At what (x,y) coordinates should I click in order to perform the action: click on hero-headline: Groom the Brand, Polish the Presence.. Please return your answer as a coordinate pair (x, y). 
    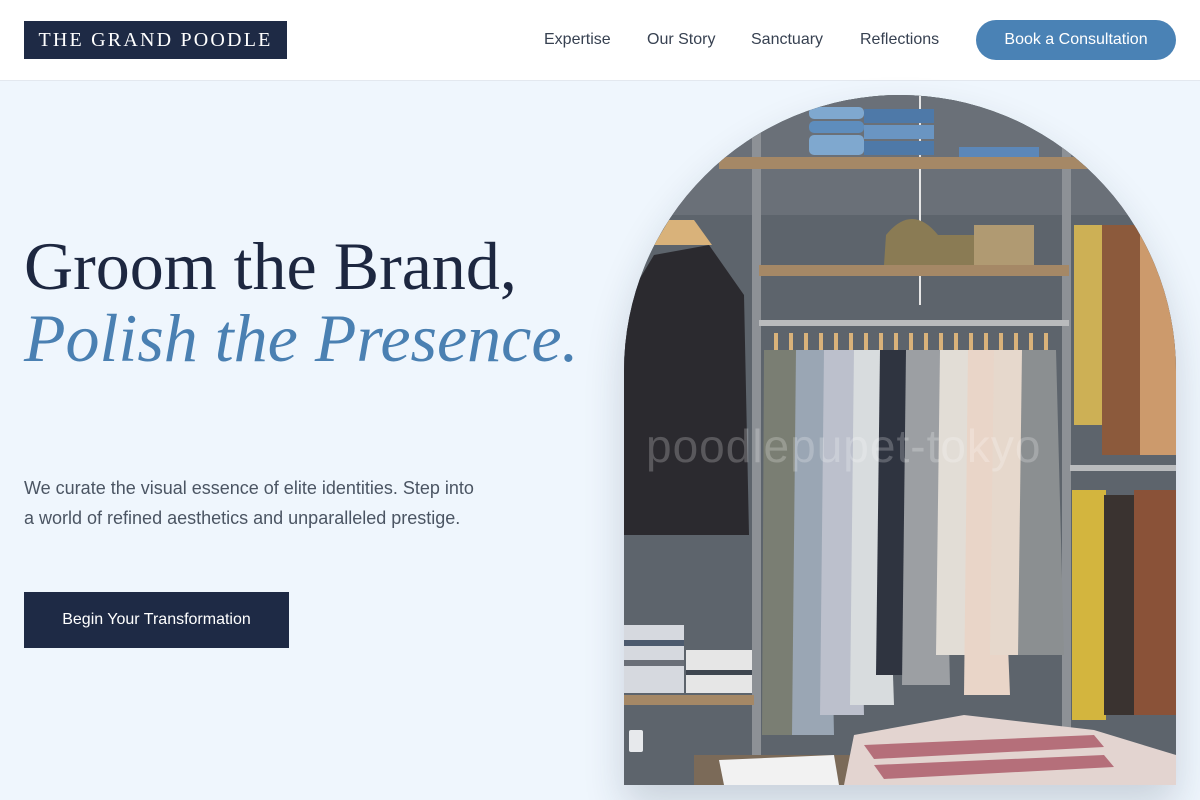
    Looking at the image, I should click on (304, 302).